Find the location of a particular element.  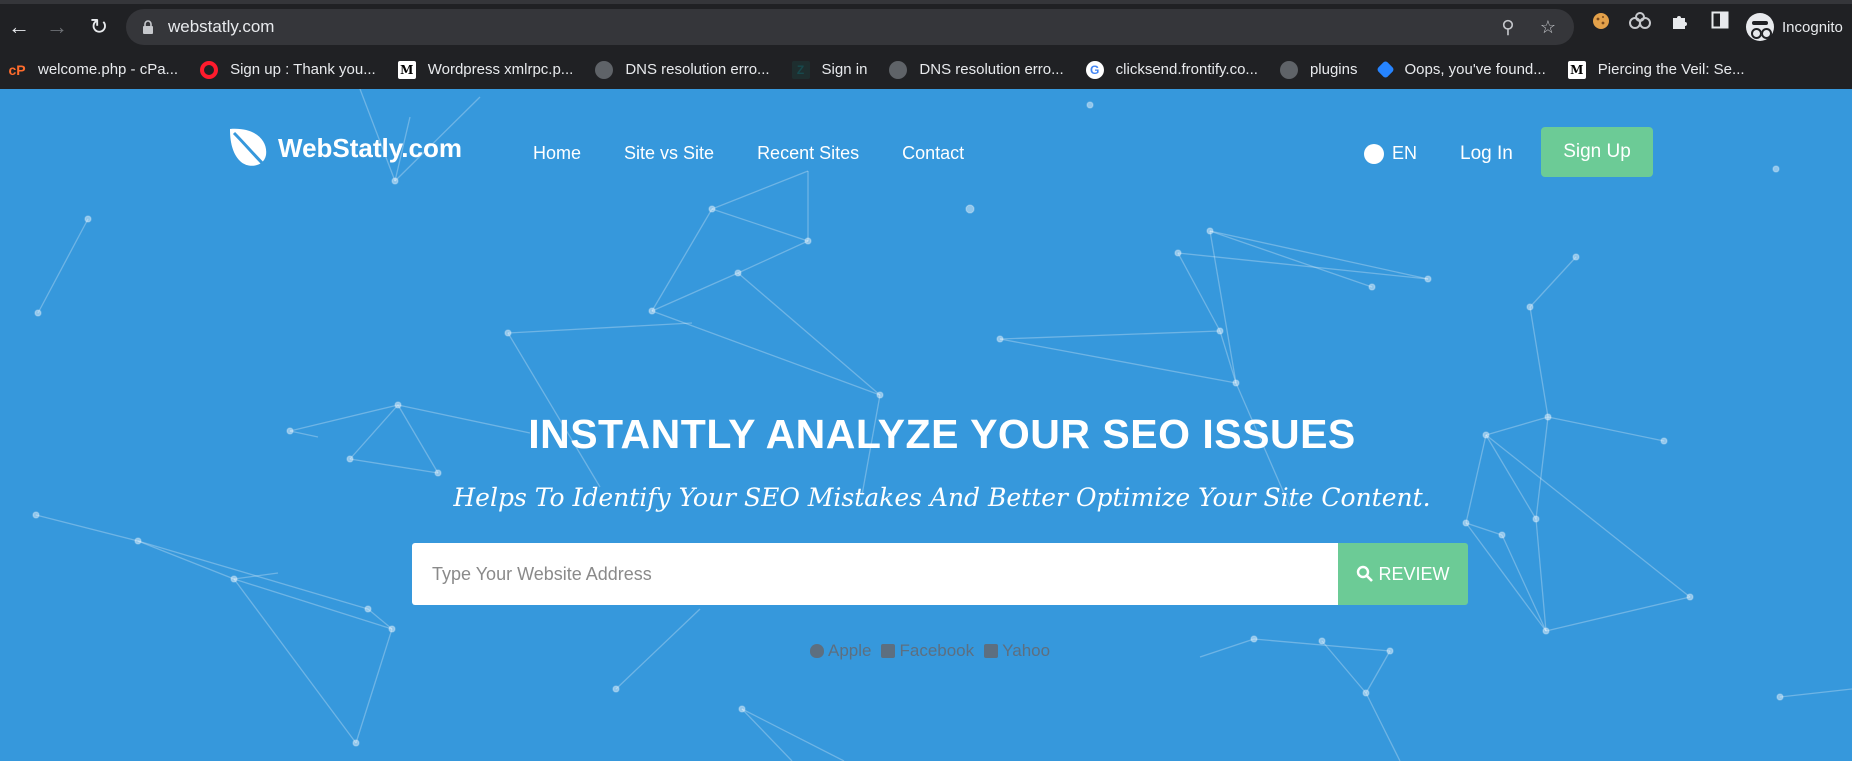

main-nav: Home Site vs Site Recent Sites Contact is located at coordinates (770, 153).